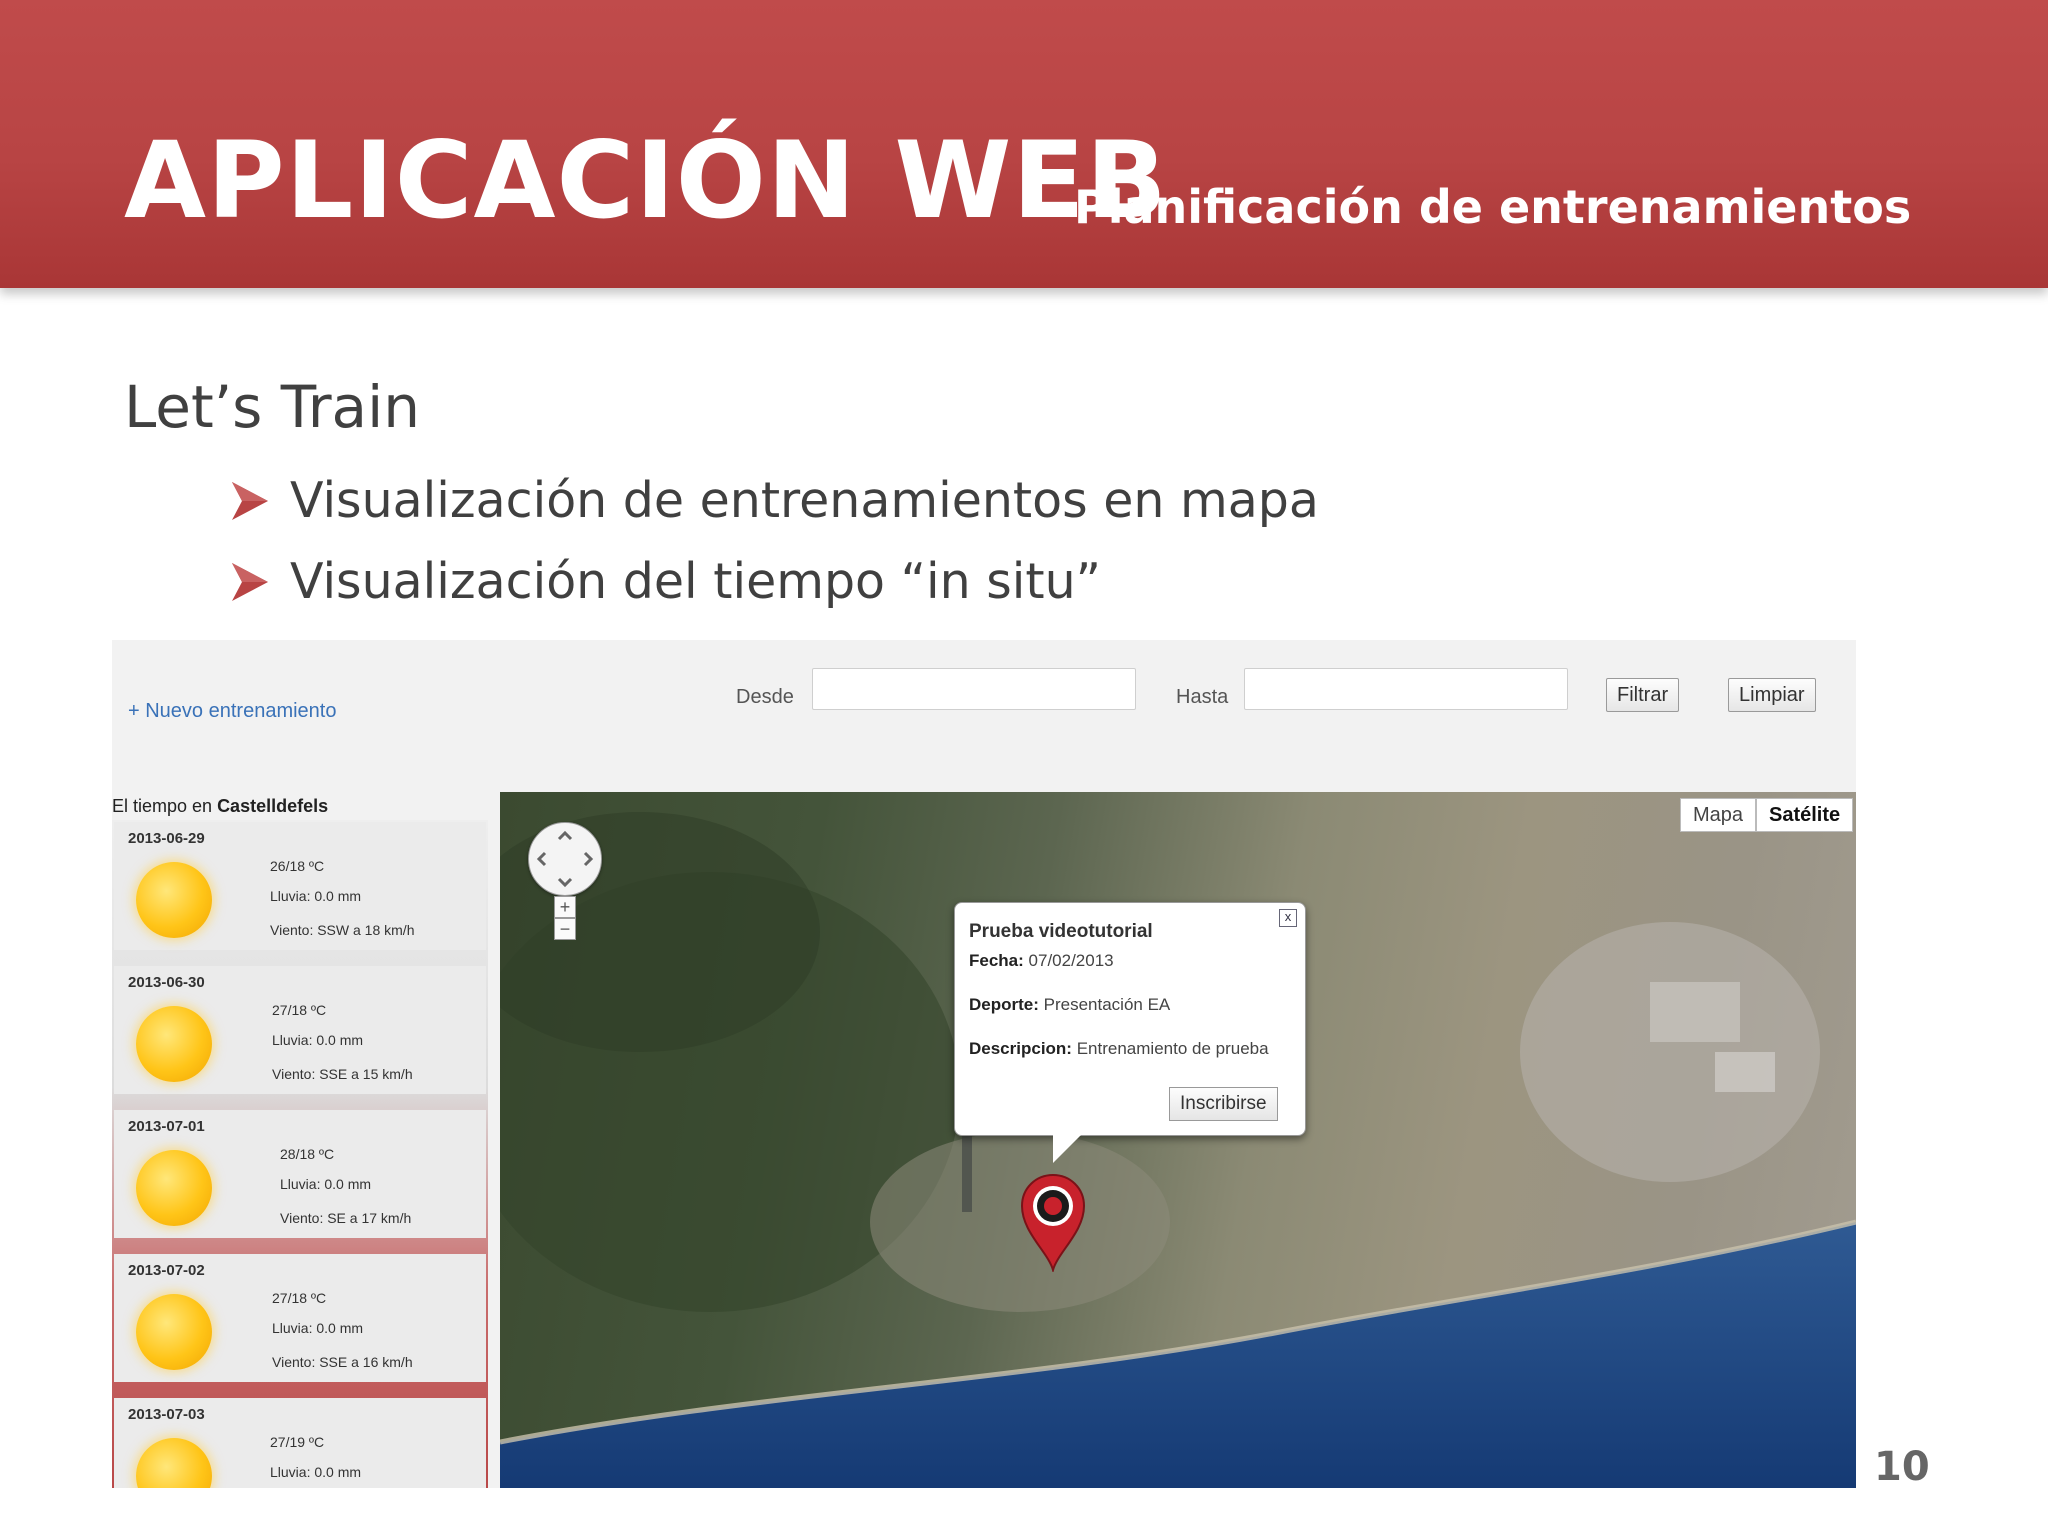 Image resolution: width=2048 pixels, height=1536 pixels. I want to click on subscribe-button: Inscribirse, so click(1223, 1104).